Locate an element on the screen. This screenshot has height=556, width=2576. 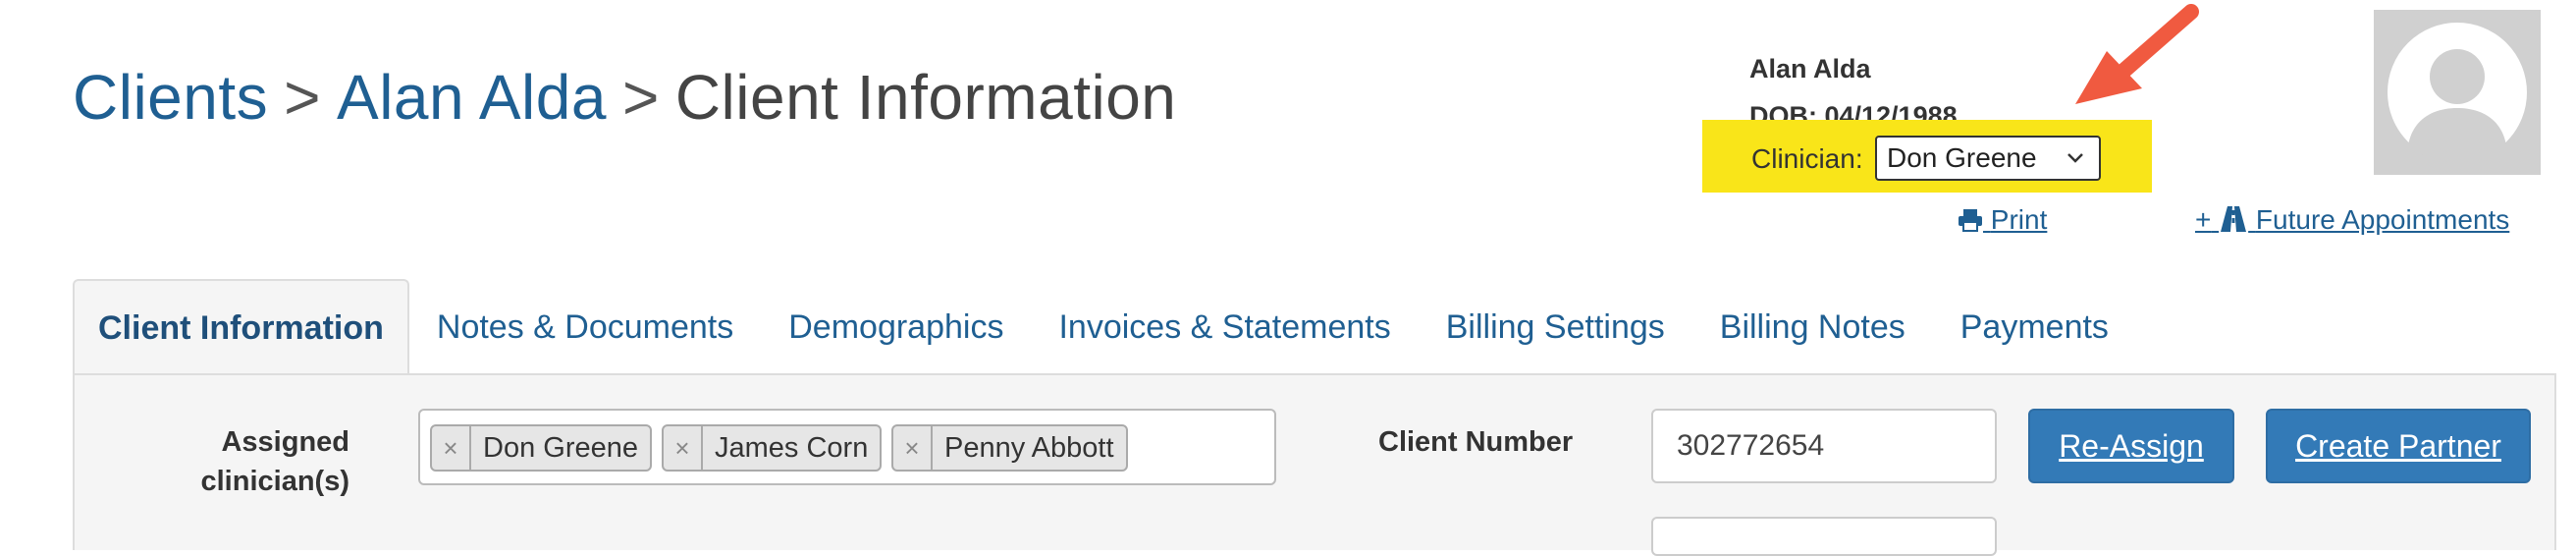
assigned-label-line1: Assigned is located at coordinates (285, 442).